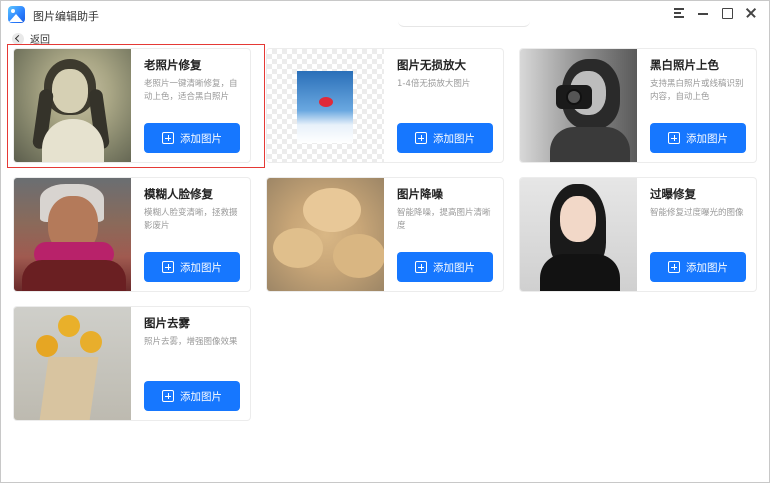  I want to click on dehaze-thumbnail, so click(72, 363).